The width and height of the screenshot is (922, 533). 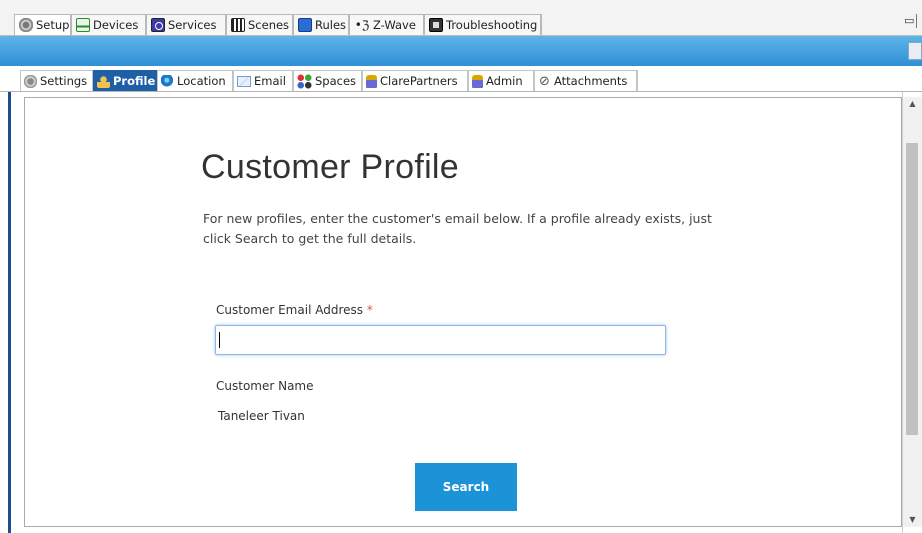 What do you see at coordinates (30, 81) in the screenshot?
I see `settings-icon` at bounding box center [30, 81].